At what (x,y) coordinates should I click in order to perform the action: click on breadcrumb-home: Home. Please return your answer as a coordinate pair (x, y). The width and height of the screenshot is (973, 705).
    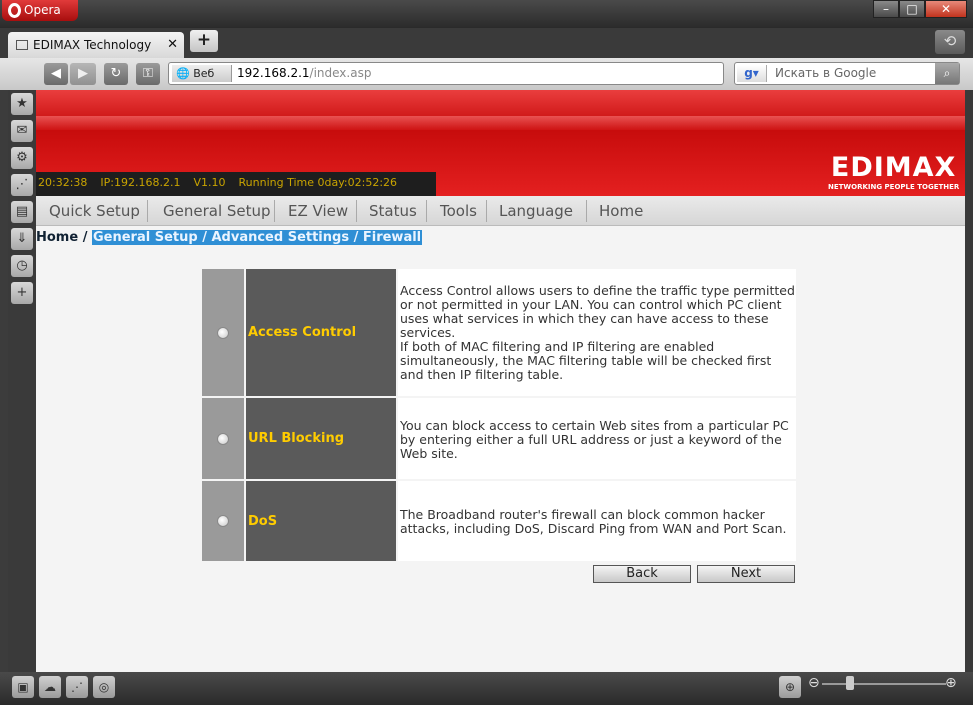
    Looking at the image, I should click on (57, 237).